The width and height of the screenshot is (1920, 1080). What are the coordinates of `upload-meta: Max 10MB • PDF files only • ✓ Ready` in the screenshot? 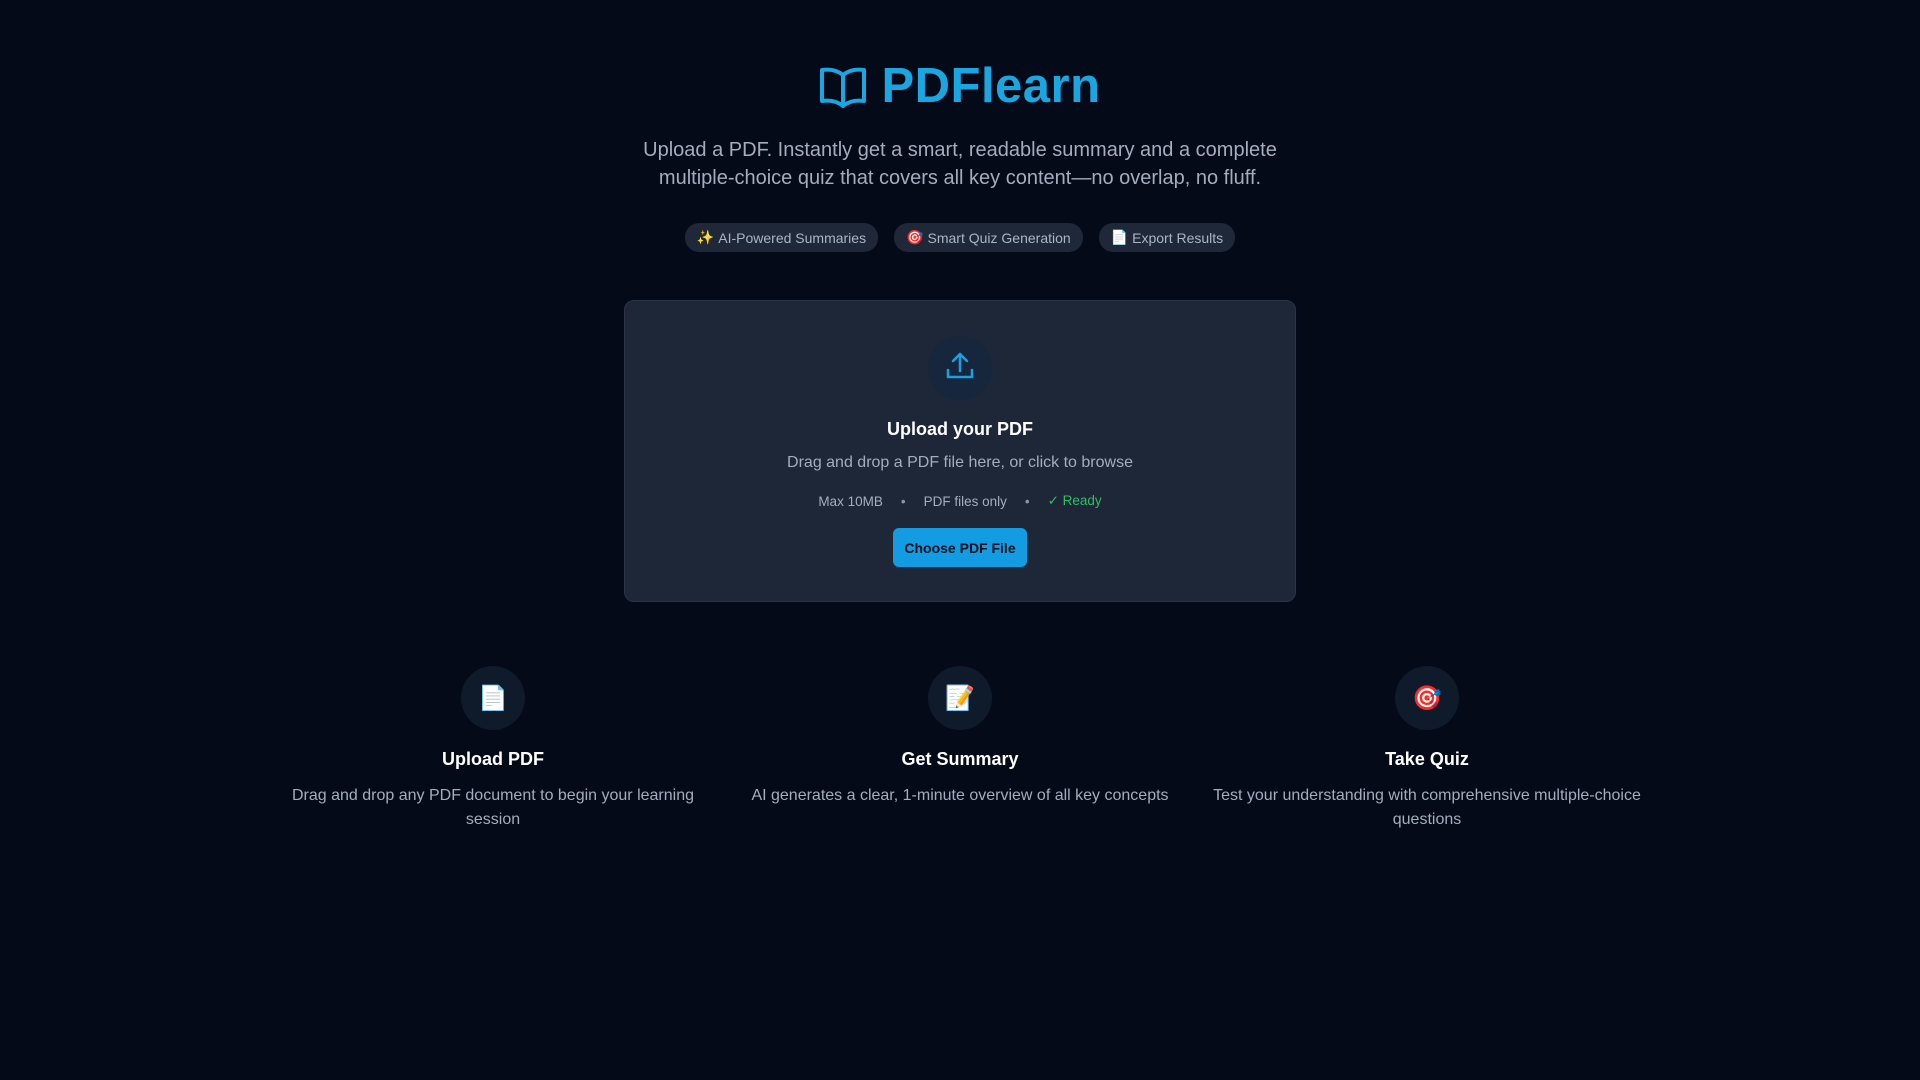 It's located at (960, 501).